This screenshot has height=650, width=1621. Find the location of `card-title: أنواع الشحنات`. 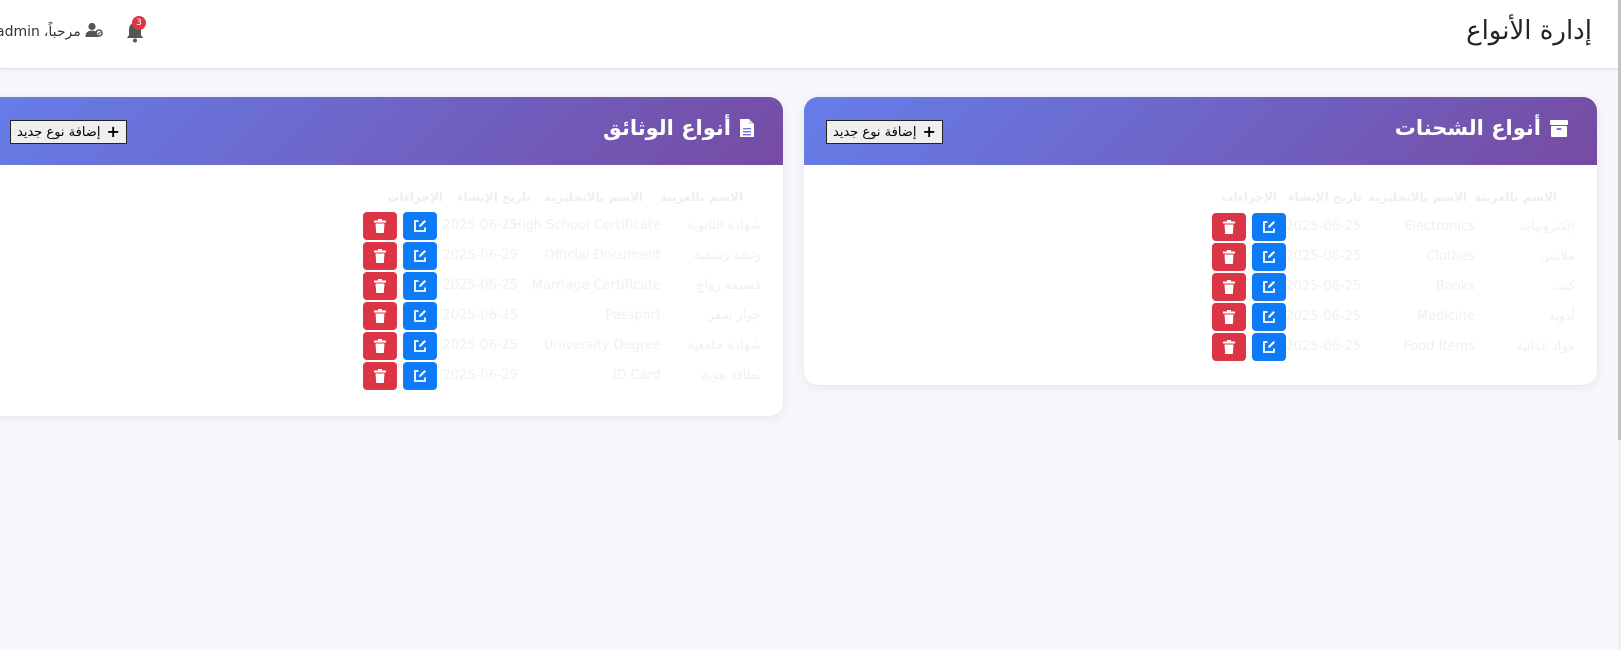

card-title: أنواع الشحنات is located at coordinates (1482, 128).